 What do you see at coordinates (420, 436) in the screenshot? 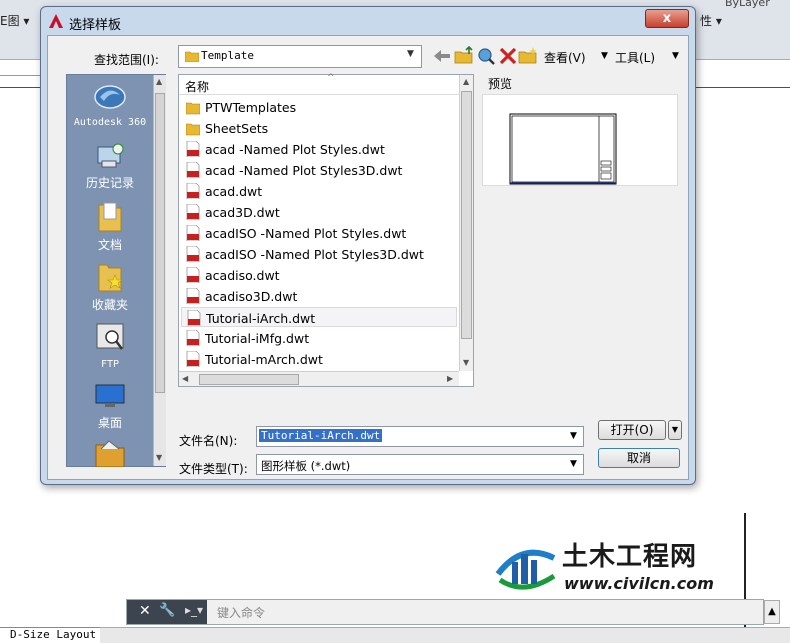
I see `file-name-input: Tutorial-iArch.dwt ▼` at bounding box center [420, 436].